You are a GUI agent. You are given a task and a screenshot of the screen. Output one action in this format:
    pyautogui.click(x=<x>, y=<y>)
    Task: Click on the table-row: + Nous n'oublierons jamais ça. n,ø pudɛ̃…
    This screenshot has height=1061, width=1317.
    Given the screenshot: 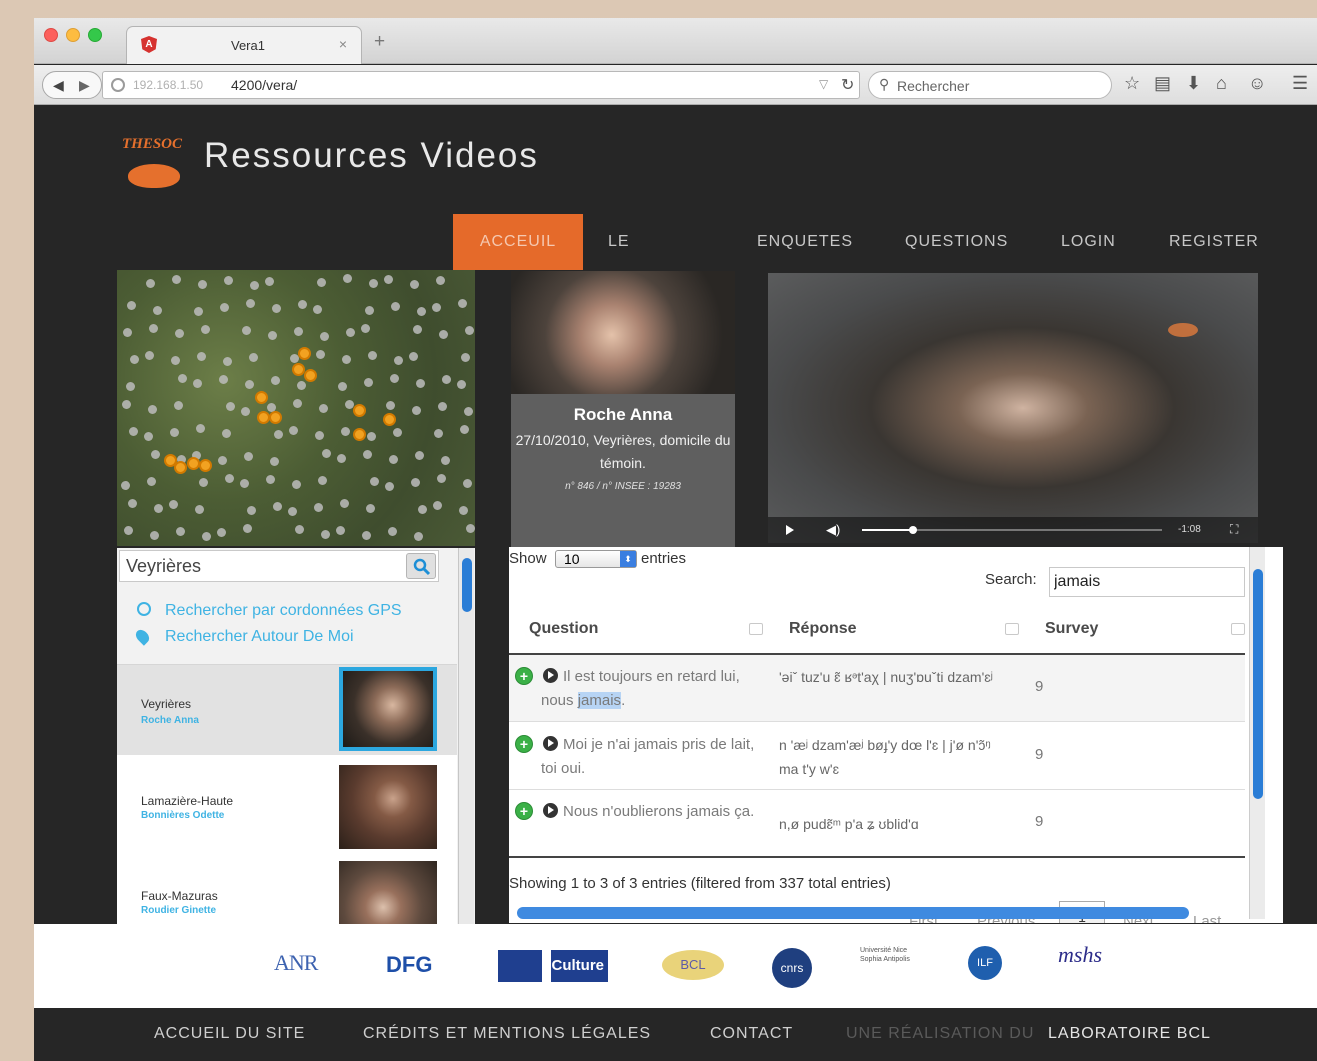 What is the action you would take?
    pyautogui.click(x=877, y=823)
    